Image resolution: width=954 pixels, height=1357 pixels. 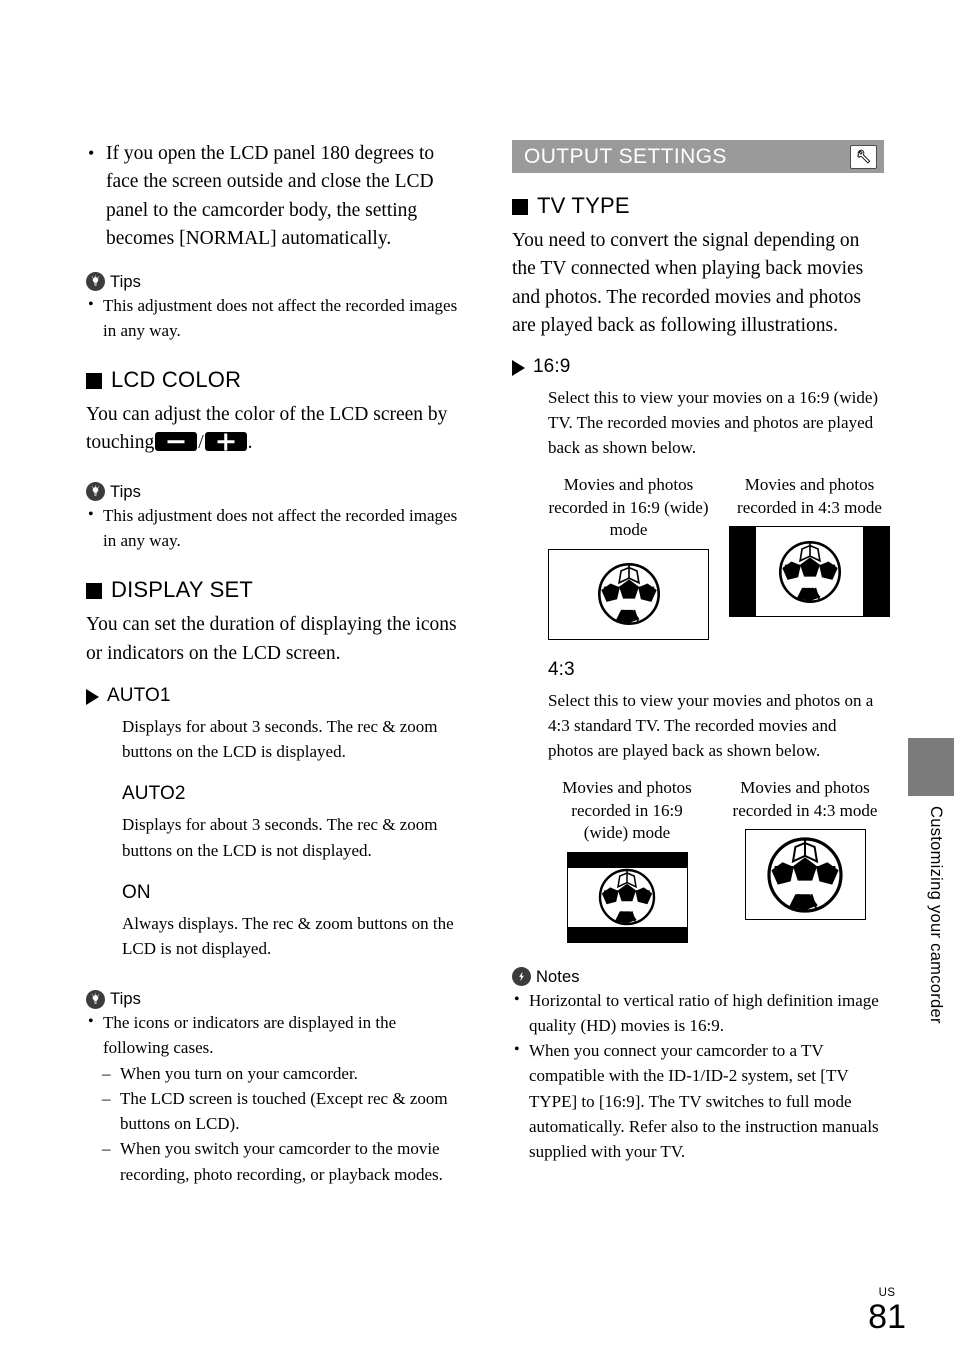 I want to click on figure-16-9-source-43: Movies and photos recorded in 4:3 mode, so click(x=809, y=557).